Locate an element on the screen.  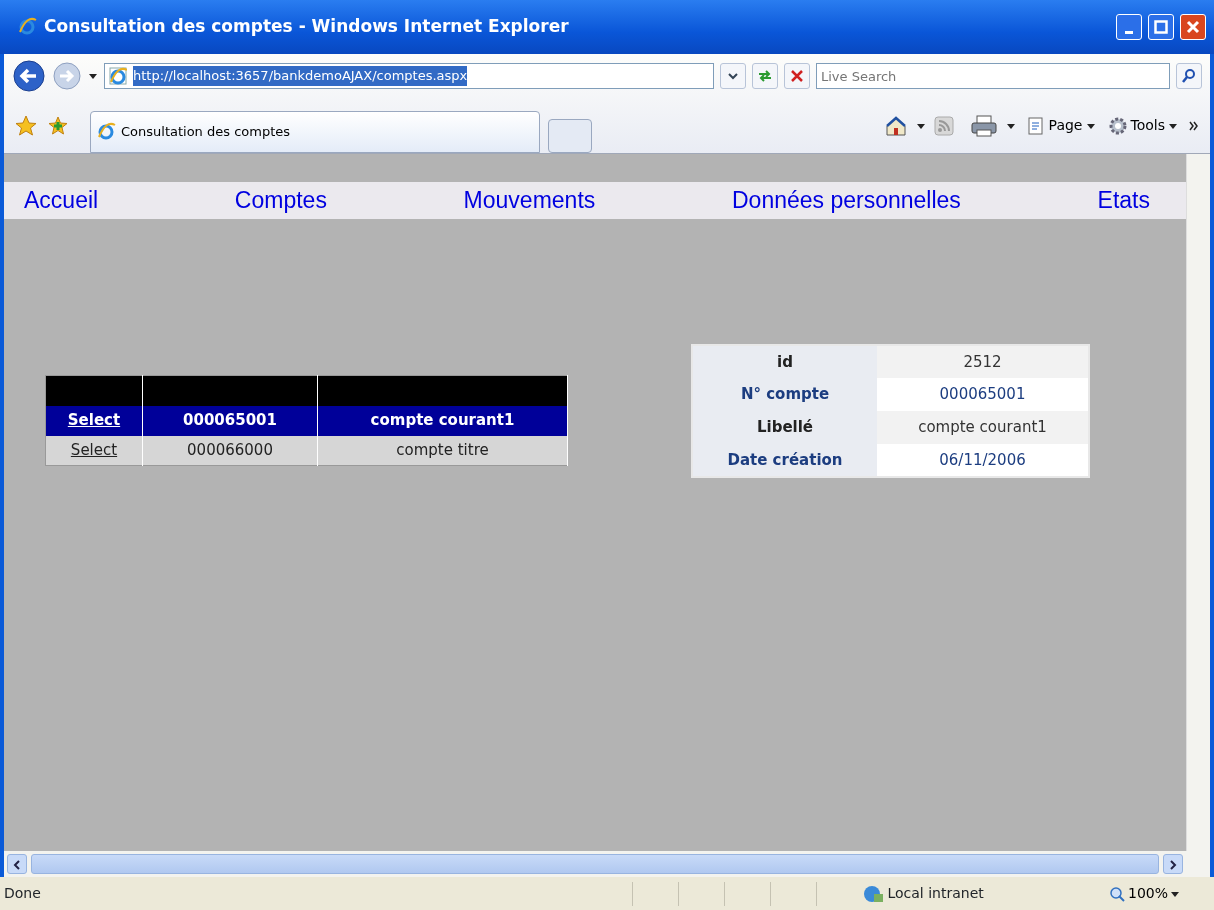
minimize-icon is located at coordinates (1129, 32).